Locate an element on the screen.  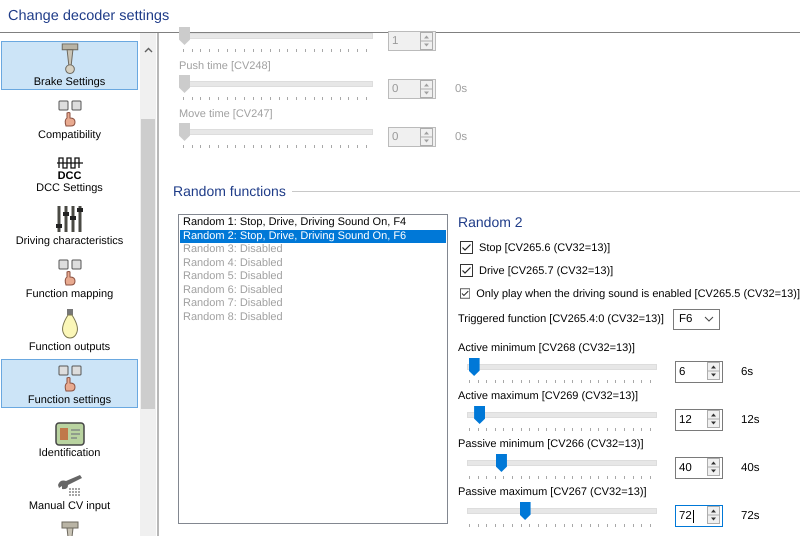
sidebar-item: DCC DCC Settings is located at coordinates (69, 171).